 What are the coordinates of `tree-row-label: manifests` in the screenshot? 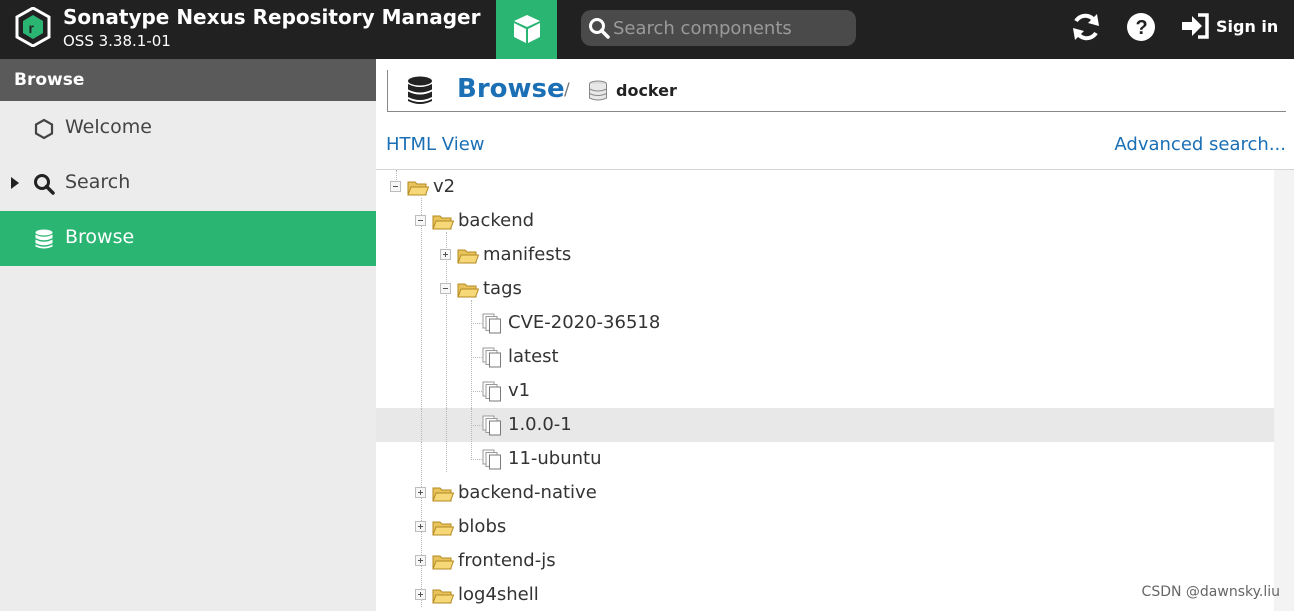 It's located at (527, 254).